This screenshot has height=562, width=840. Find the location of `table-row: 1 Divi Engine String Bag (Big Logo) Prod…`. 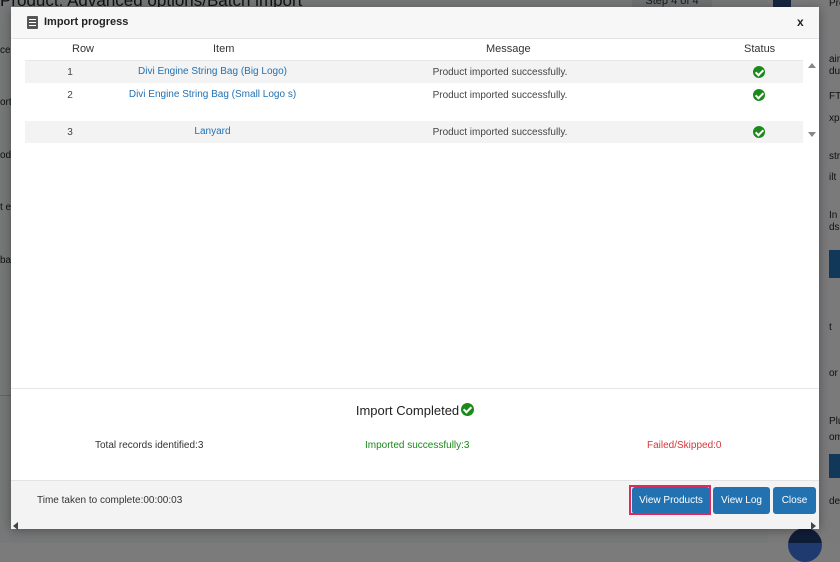

table-row: 1 Divi Engine String Bag (Big Logo) Prod… is located at coordinates (414, 72).